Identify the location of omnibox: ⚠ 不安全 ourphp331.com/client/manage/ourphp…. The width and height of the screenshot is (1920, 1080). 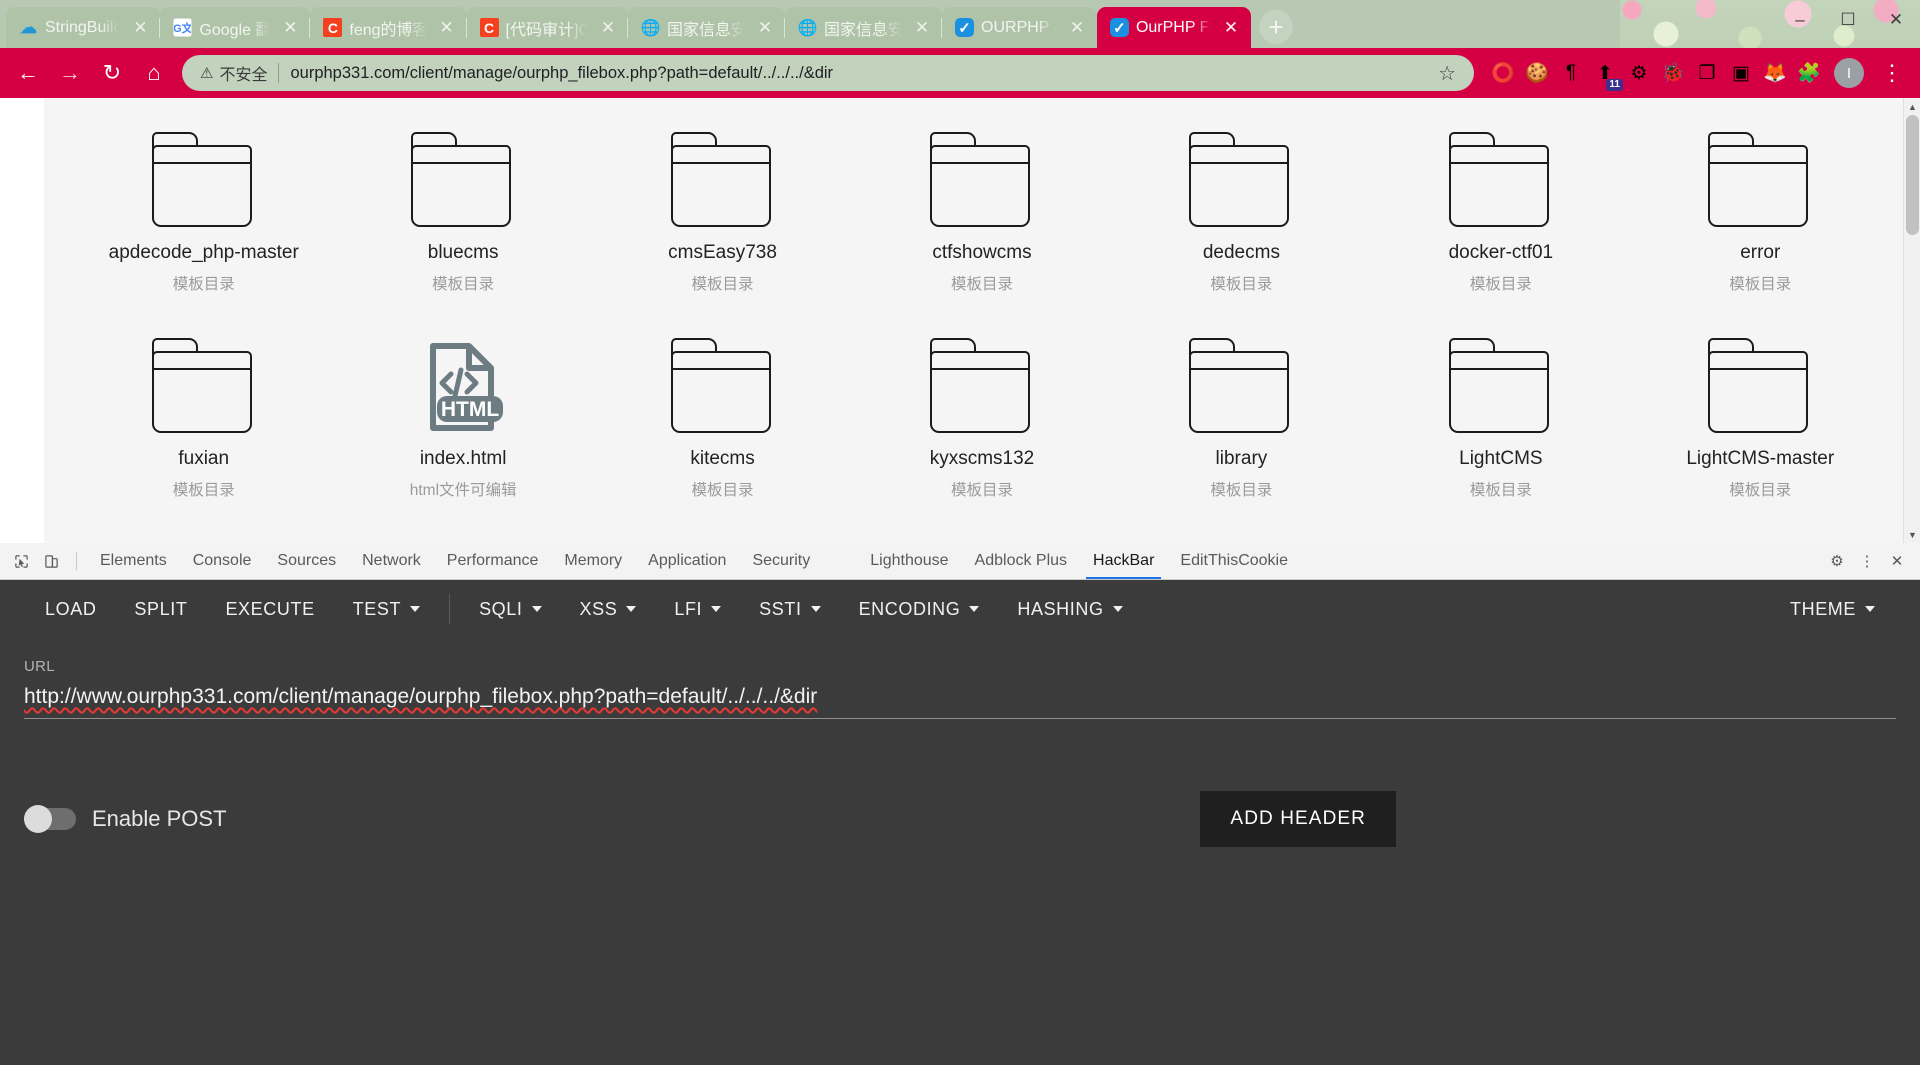
(828, 73).